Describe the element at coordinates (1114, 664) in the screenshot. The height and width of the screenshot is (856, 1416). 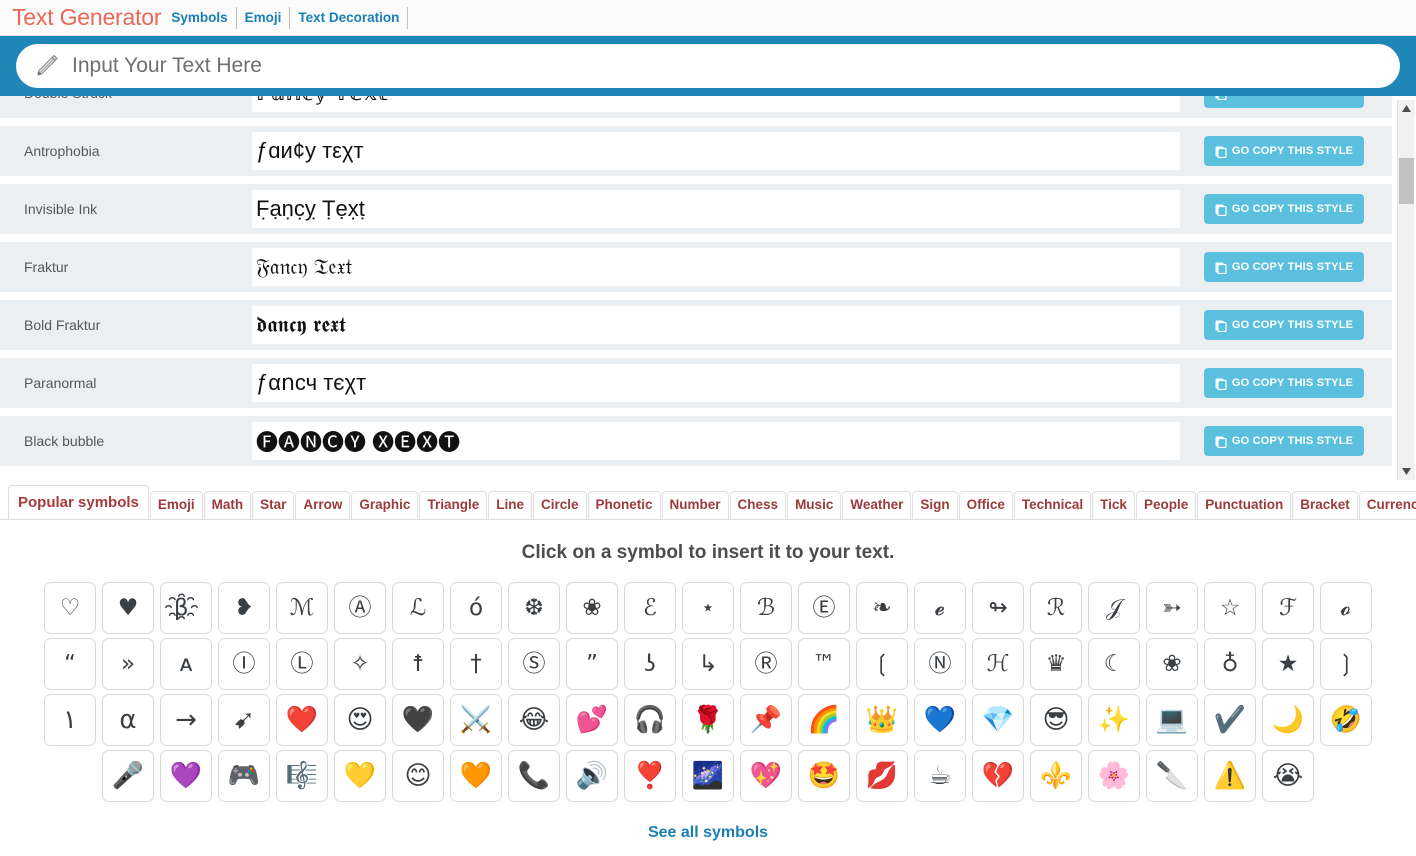
I see `symbol-cell: ☾` at that location.